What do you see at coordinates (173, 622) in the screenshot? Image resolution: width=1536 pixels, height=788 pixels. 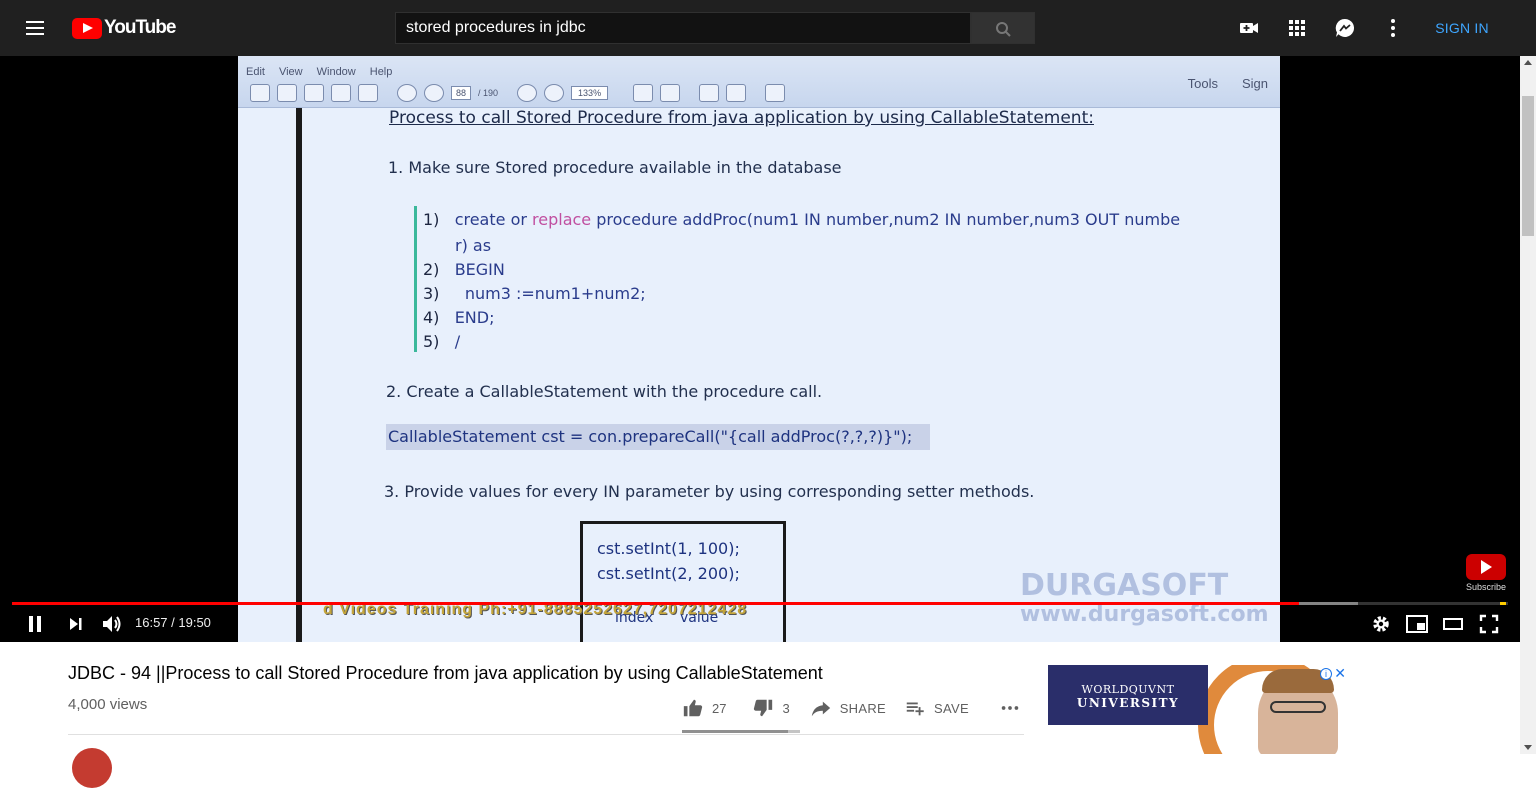 I see `time-display: 16:57 / 19:50` at bounding box center [173, 622].